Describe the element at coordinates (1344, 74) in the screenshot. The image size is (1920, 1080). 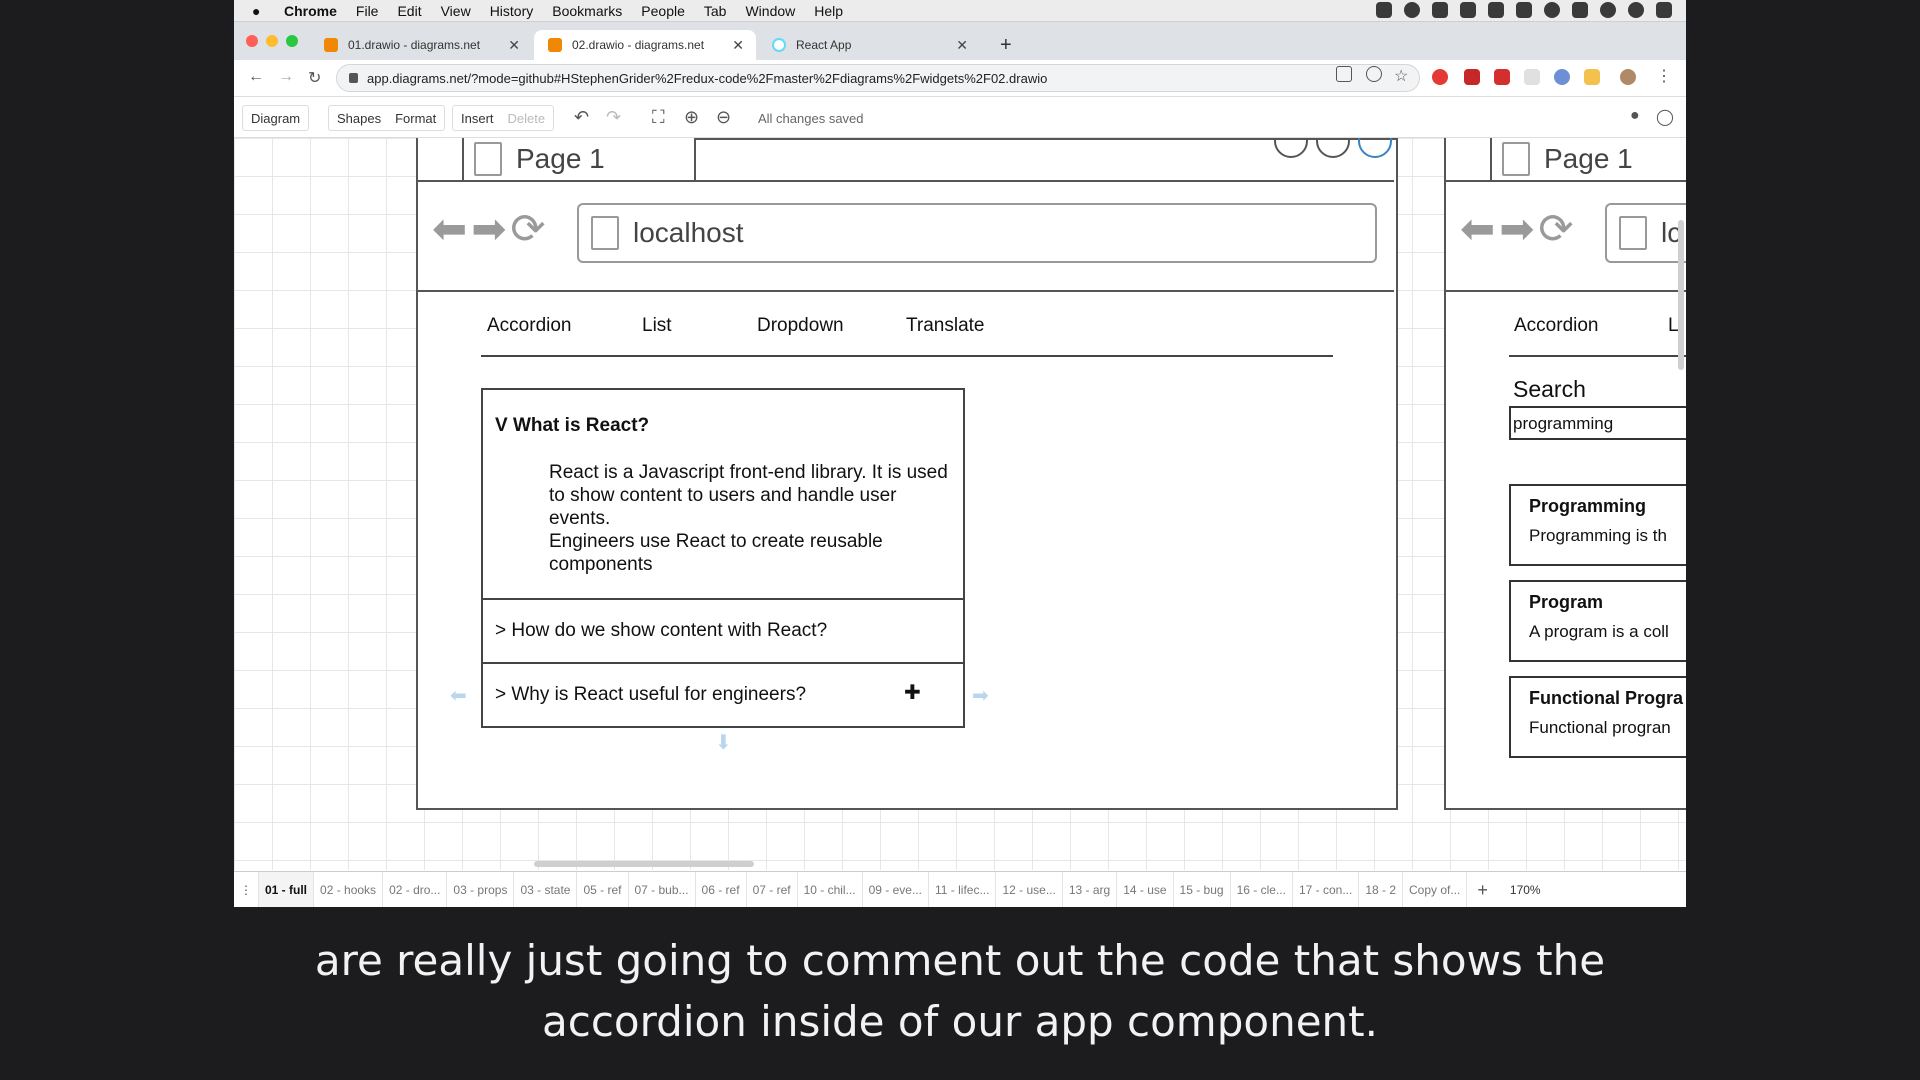
I see `cast-icon` at that location.